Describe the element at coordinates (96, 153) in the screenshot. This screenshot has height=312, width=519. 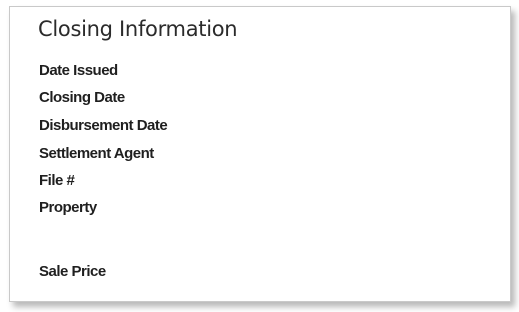
I see `settlement-agent-label: Settlement Agent` at that location.